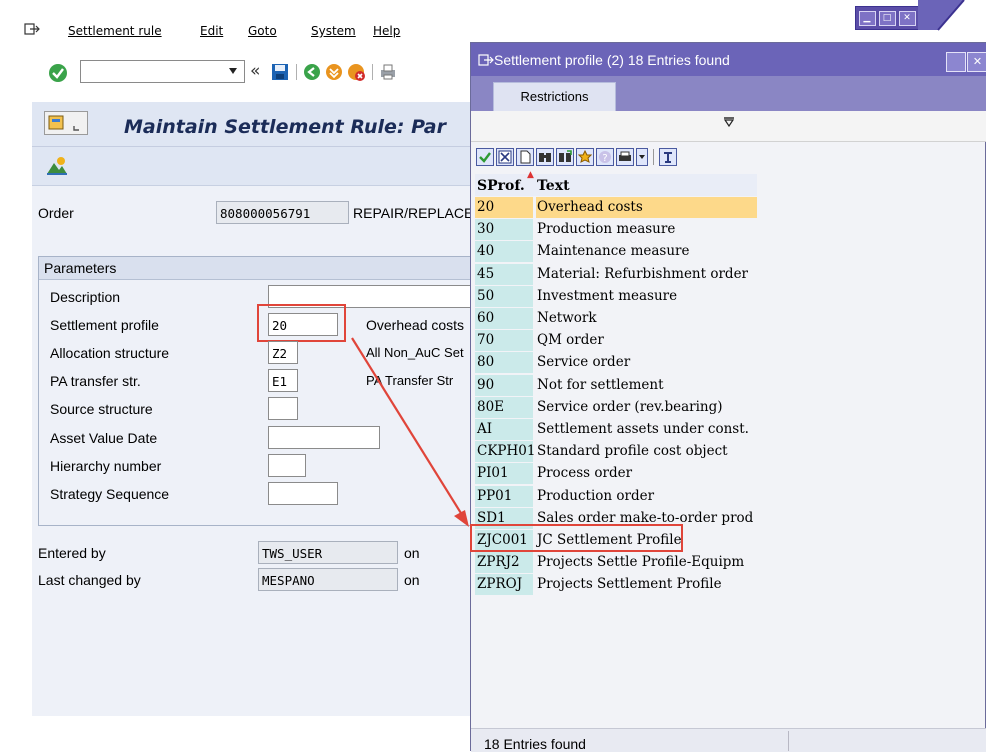 The height and width of the screenshot is (752, 986). Describe the element at coordinates (616, 363) in the screenshot. I see `list-row: 80 Service order` at that location.